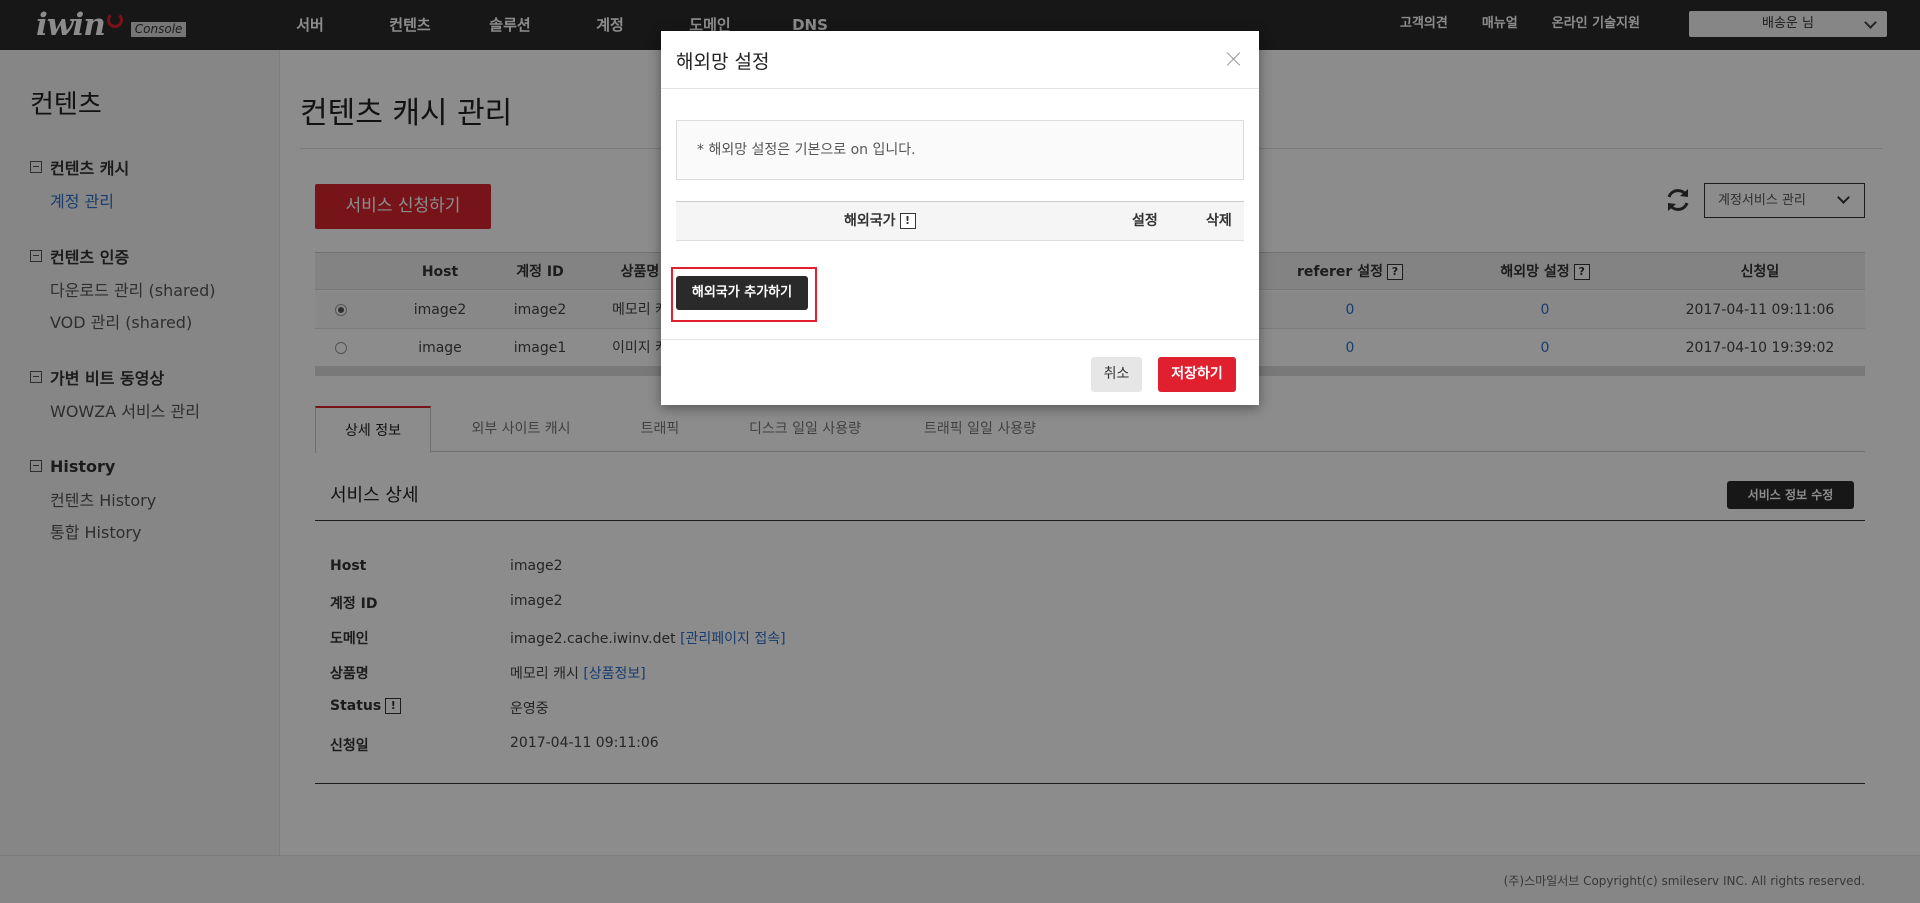  What do you see at coordinates (960, 339) in the screenshot?
I see `divider` at bounding box center [960, 339].